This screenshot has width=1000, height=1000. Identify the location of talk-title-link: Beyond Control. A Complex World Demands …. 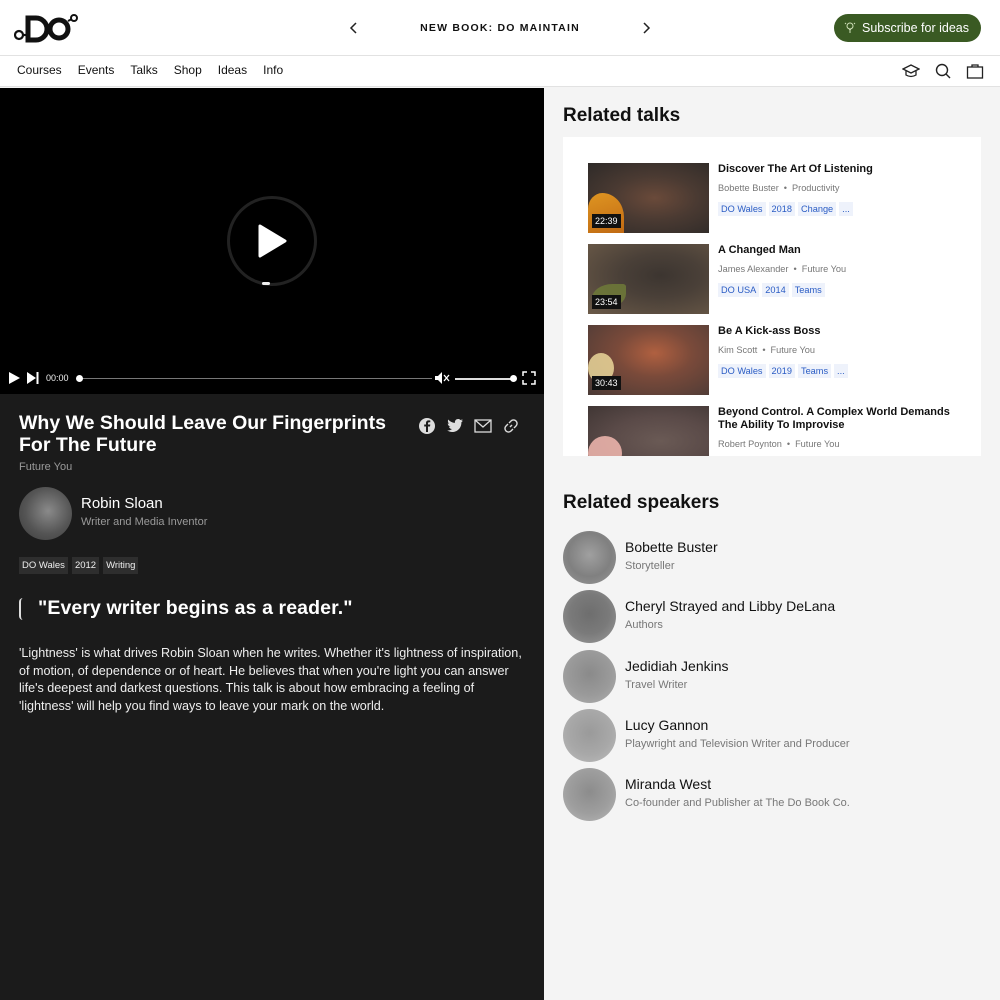
(838, 419).